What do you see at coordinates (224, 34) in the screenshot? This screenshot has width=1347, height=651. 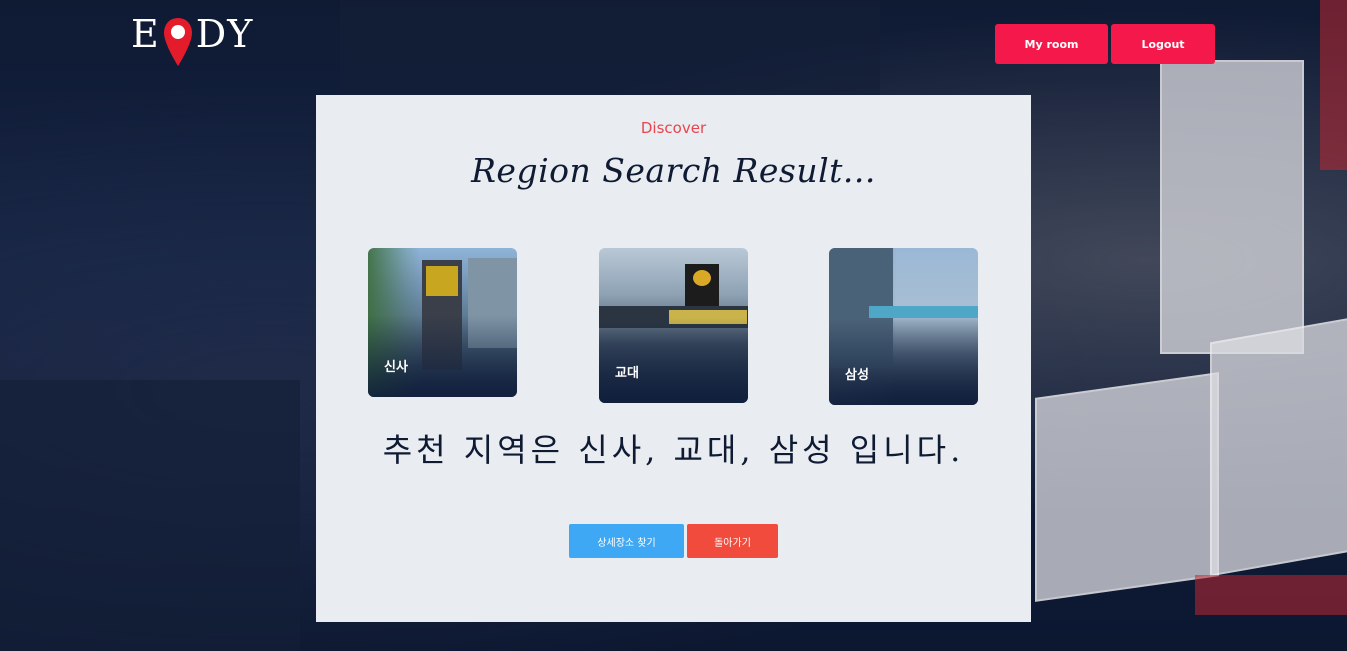 I see `logo-text-right: DY` at bounding box center [224, 34].